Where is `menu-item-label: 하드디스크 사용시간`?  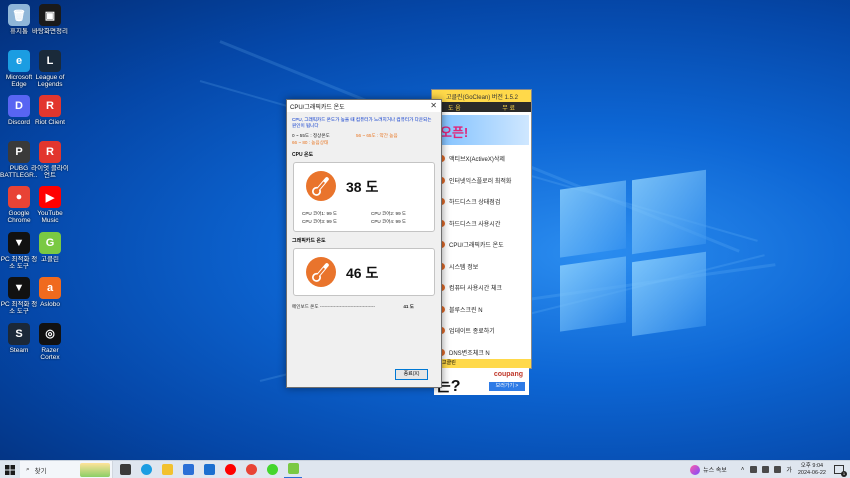
menu-item-label: 하드디스크 사용시간 is located at coordinates (475, 224).